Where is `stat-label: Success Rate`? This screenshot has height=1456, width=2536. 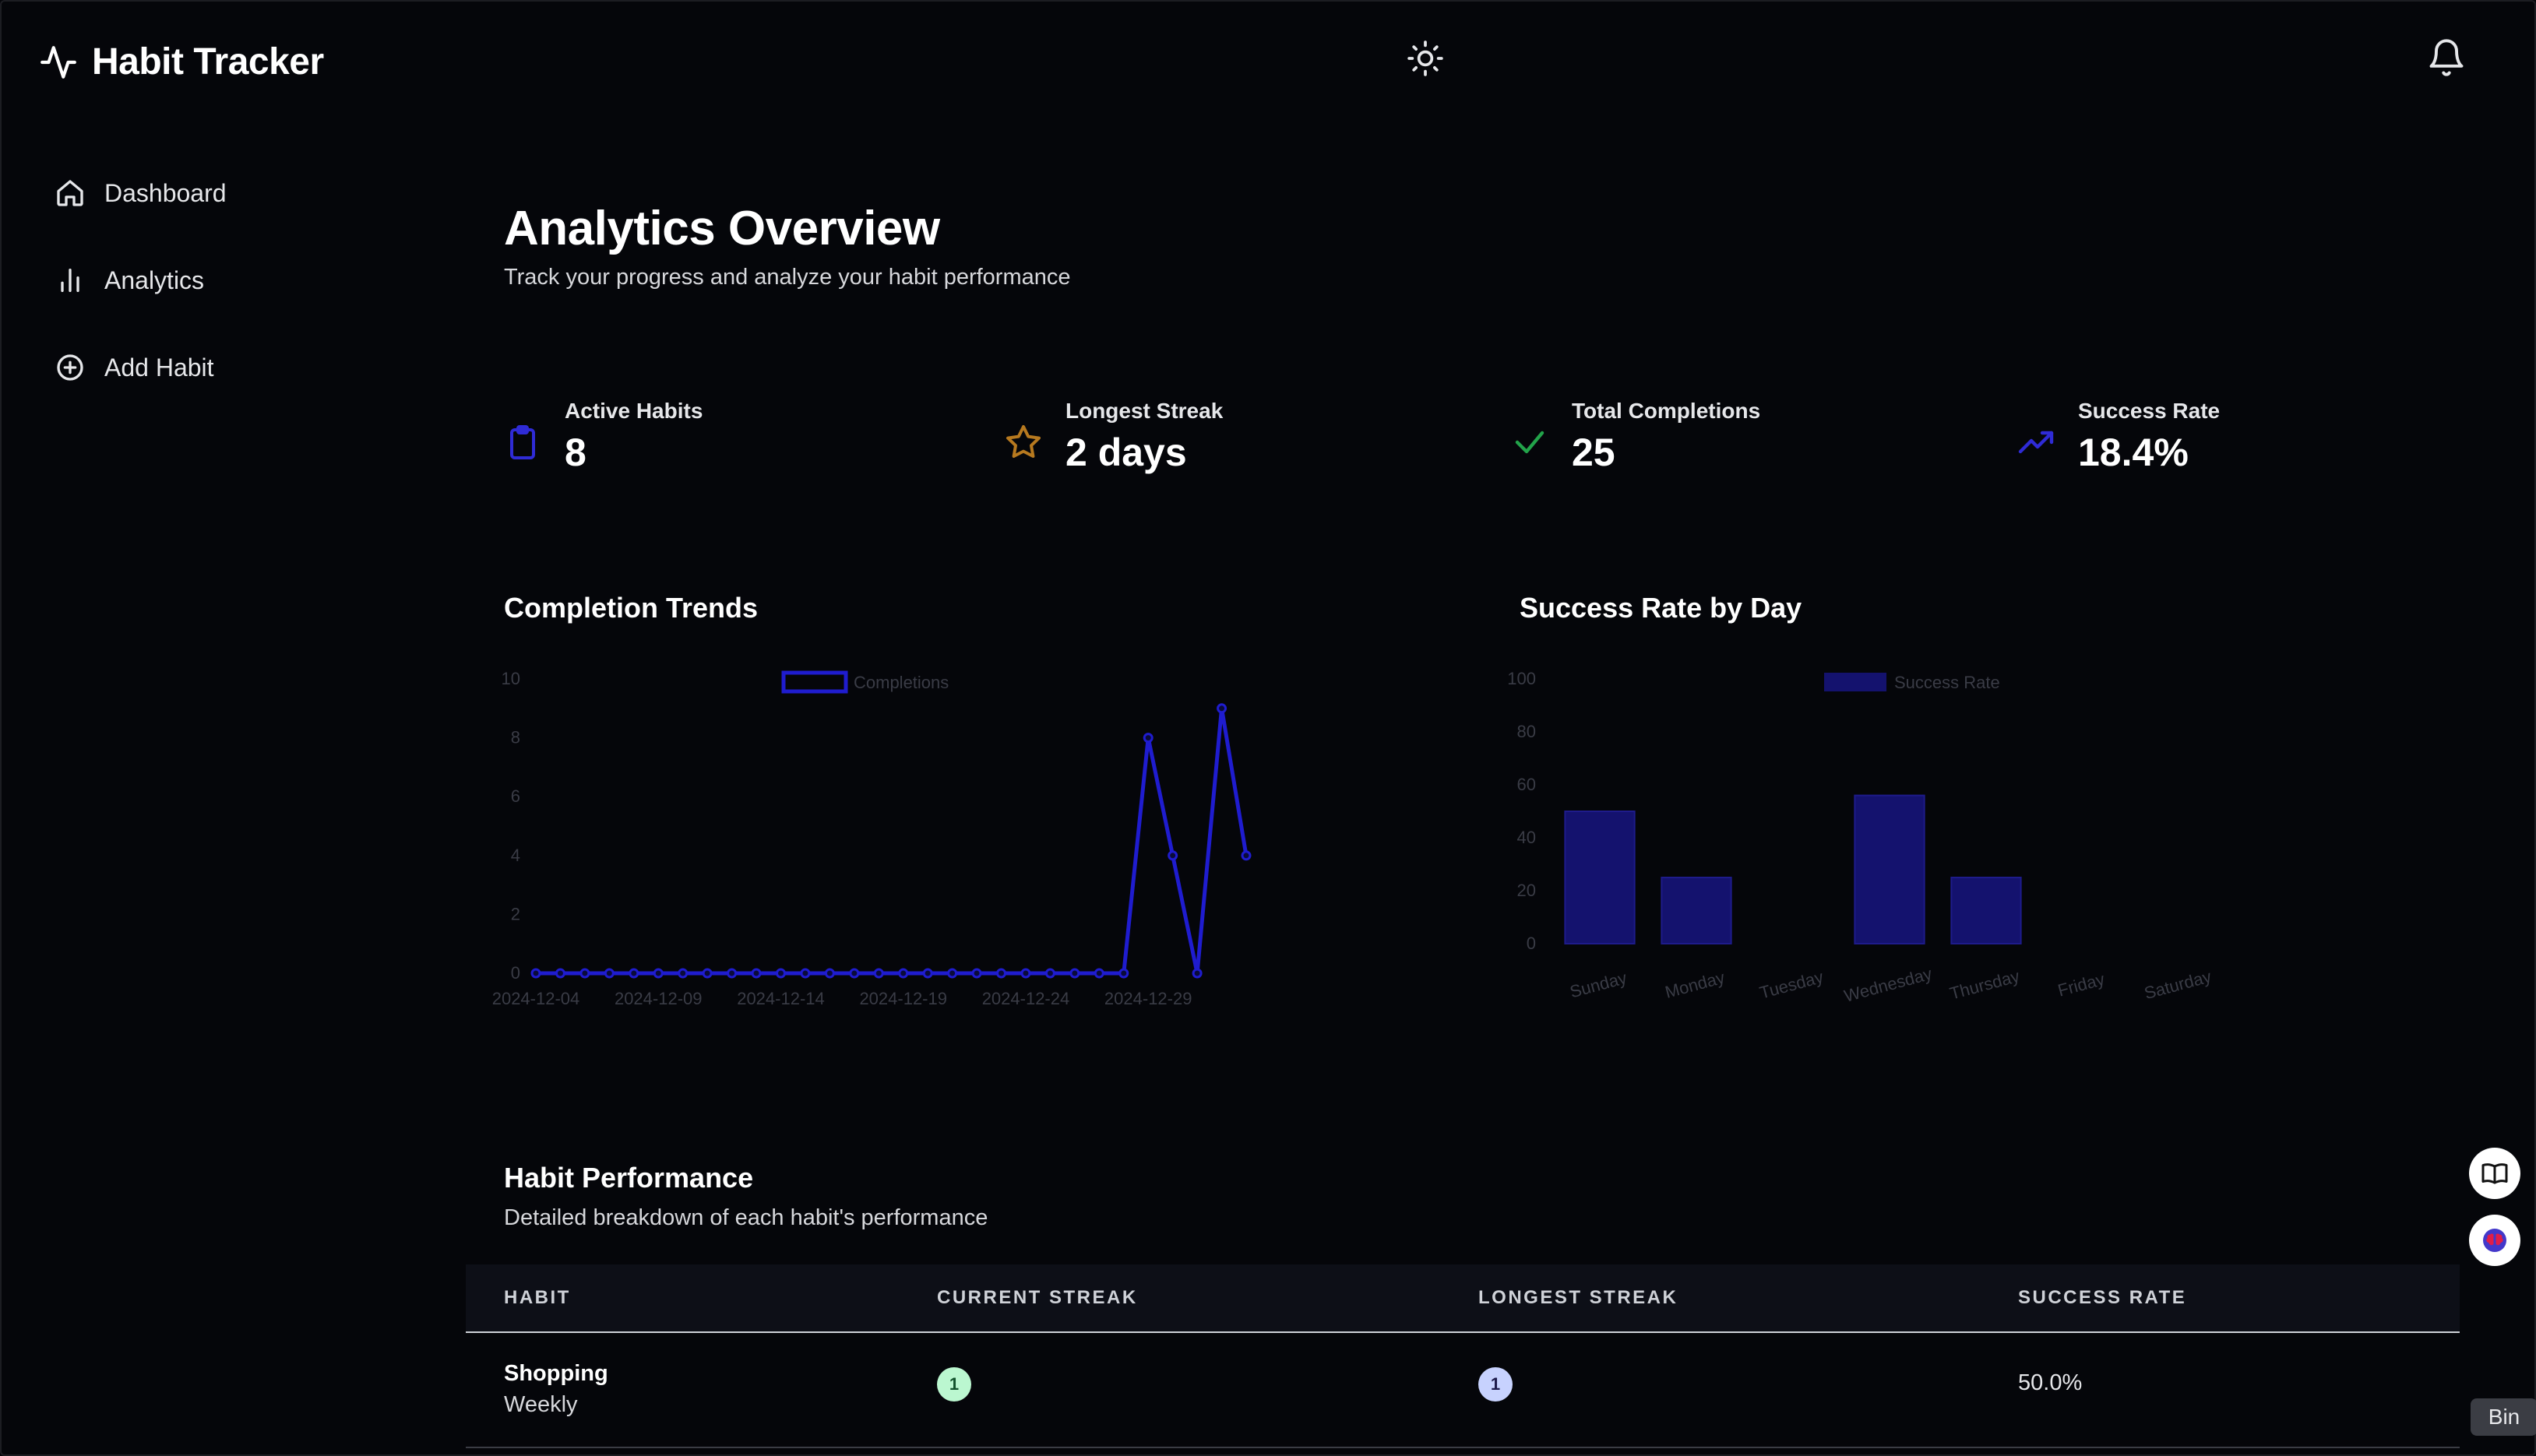 stat-label: Success Rate is located at coordinates (2149, 411).